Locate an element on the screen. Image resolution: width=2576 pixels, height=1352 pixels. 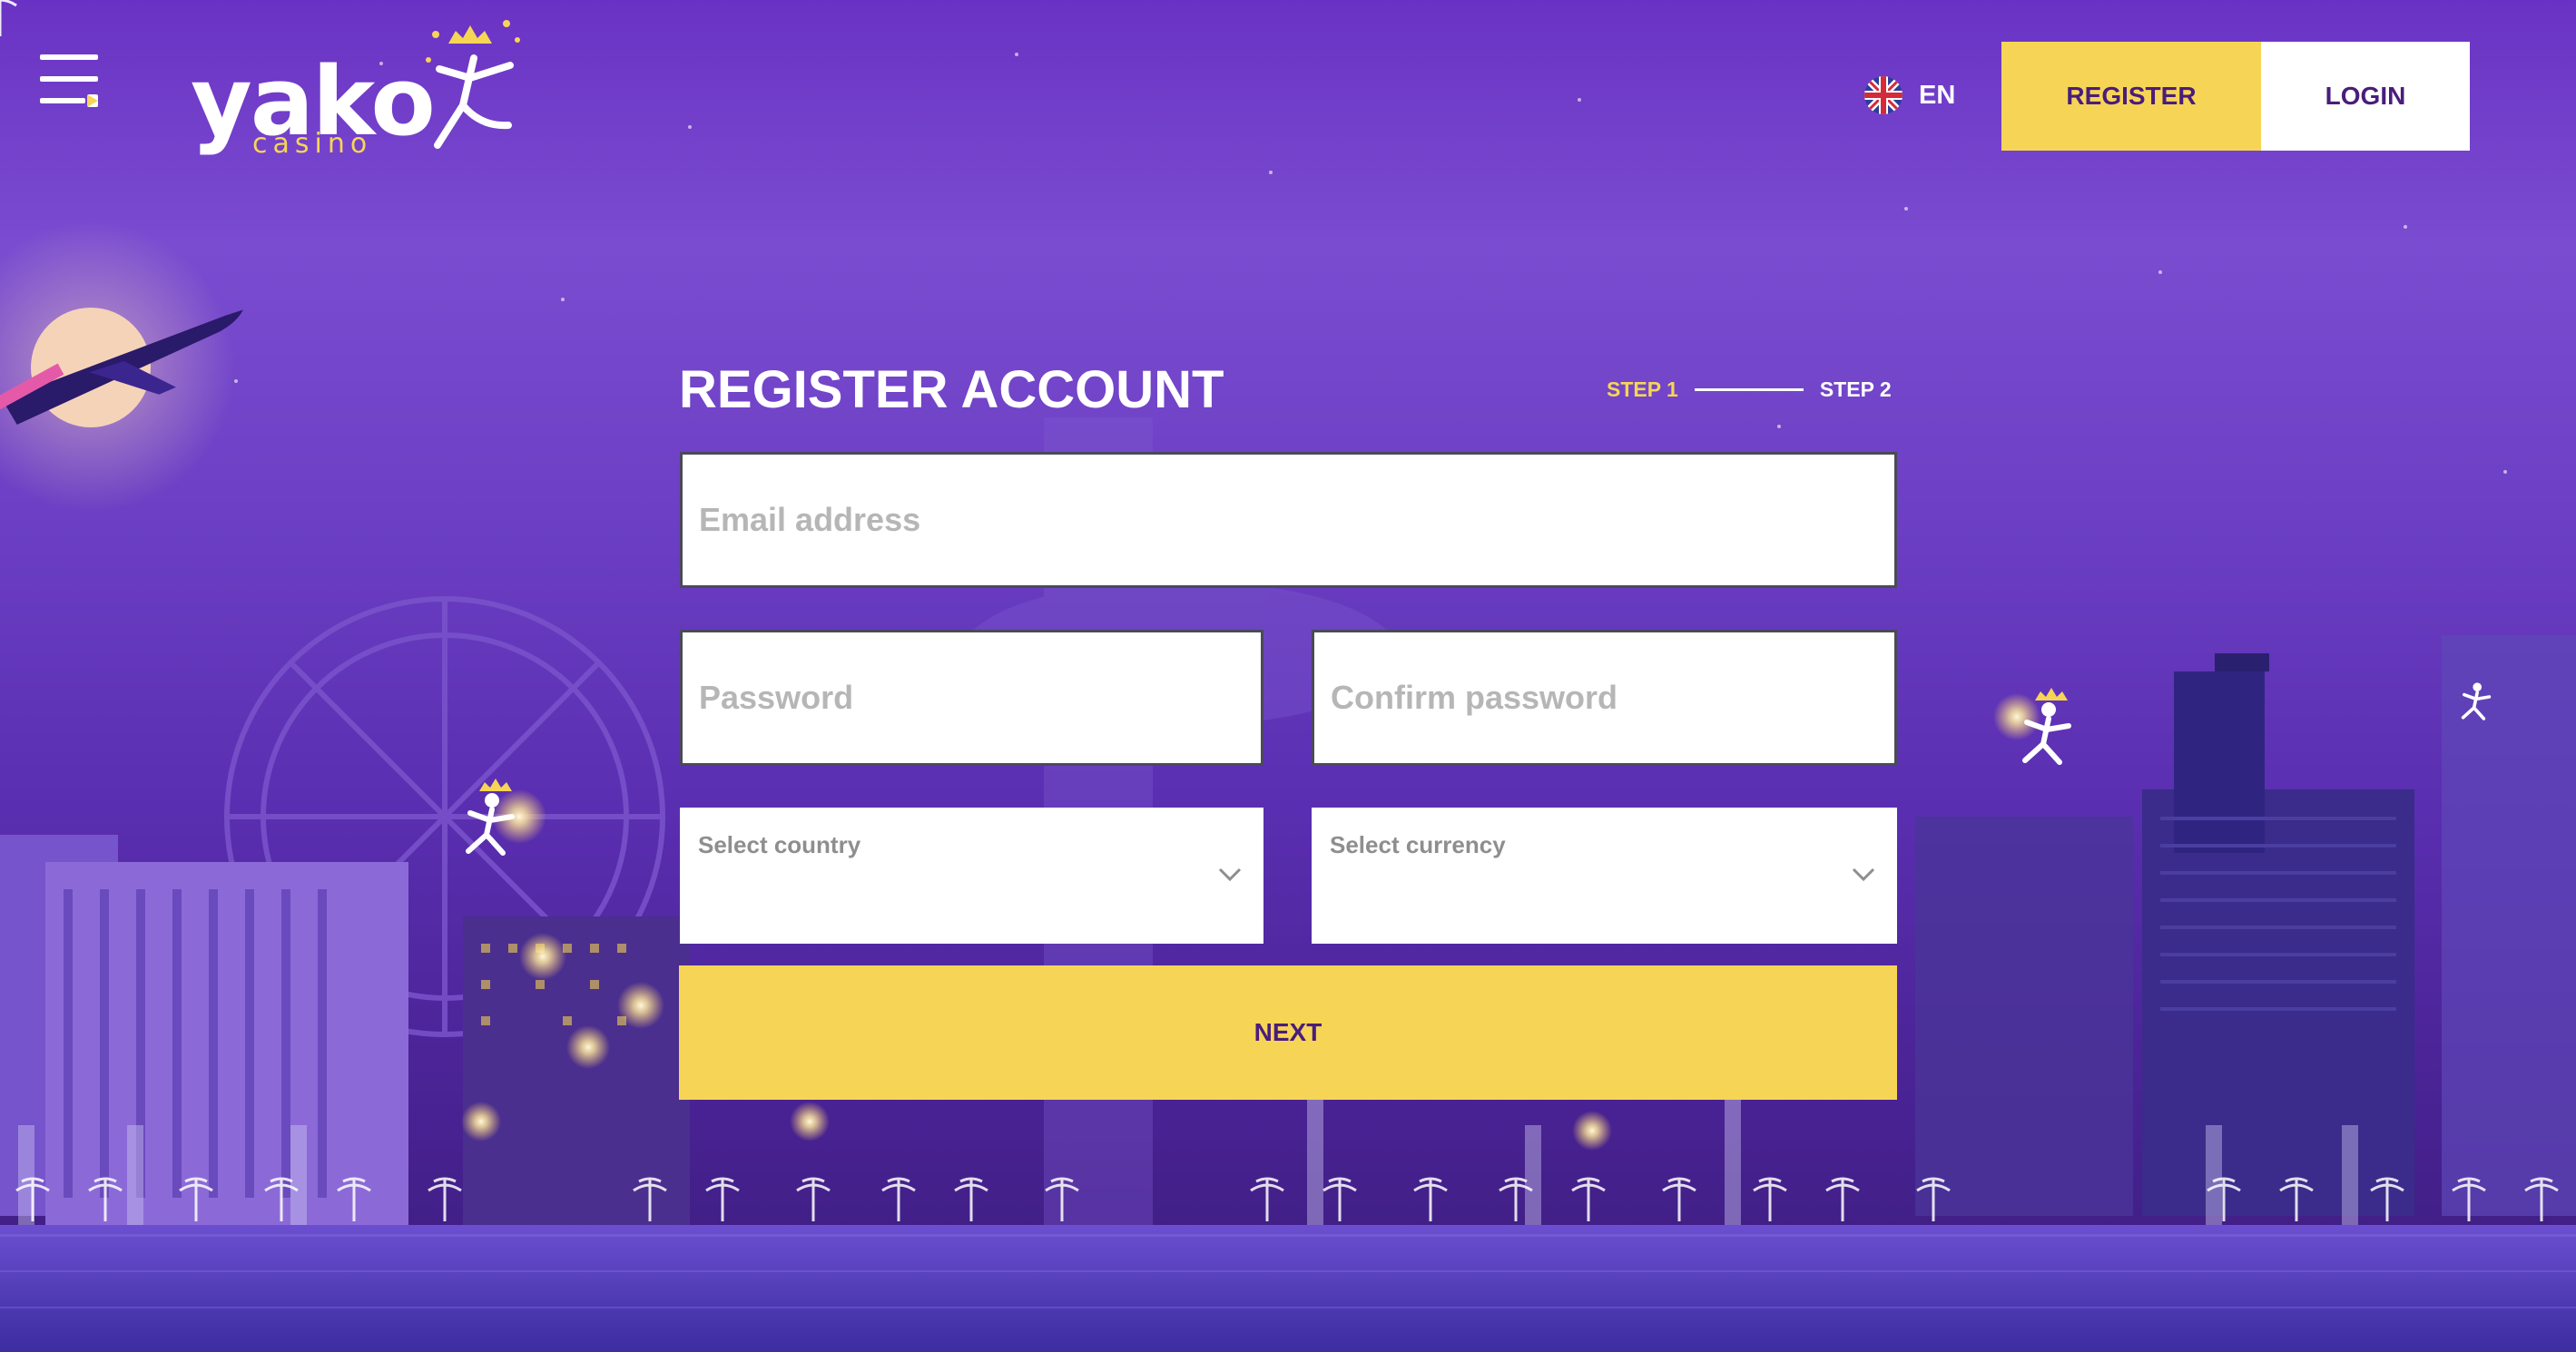
email-input is located at coordinates (1288, 520).